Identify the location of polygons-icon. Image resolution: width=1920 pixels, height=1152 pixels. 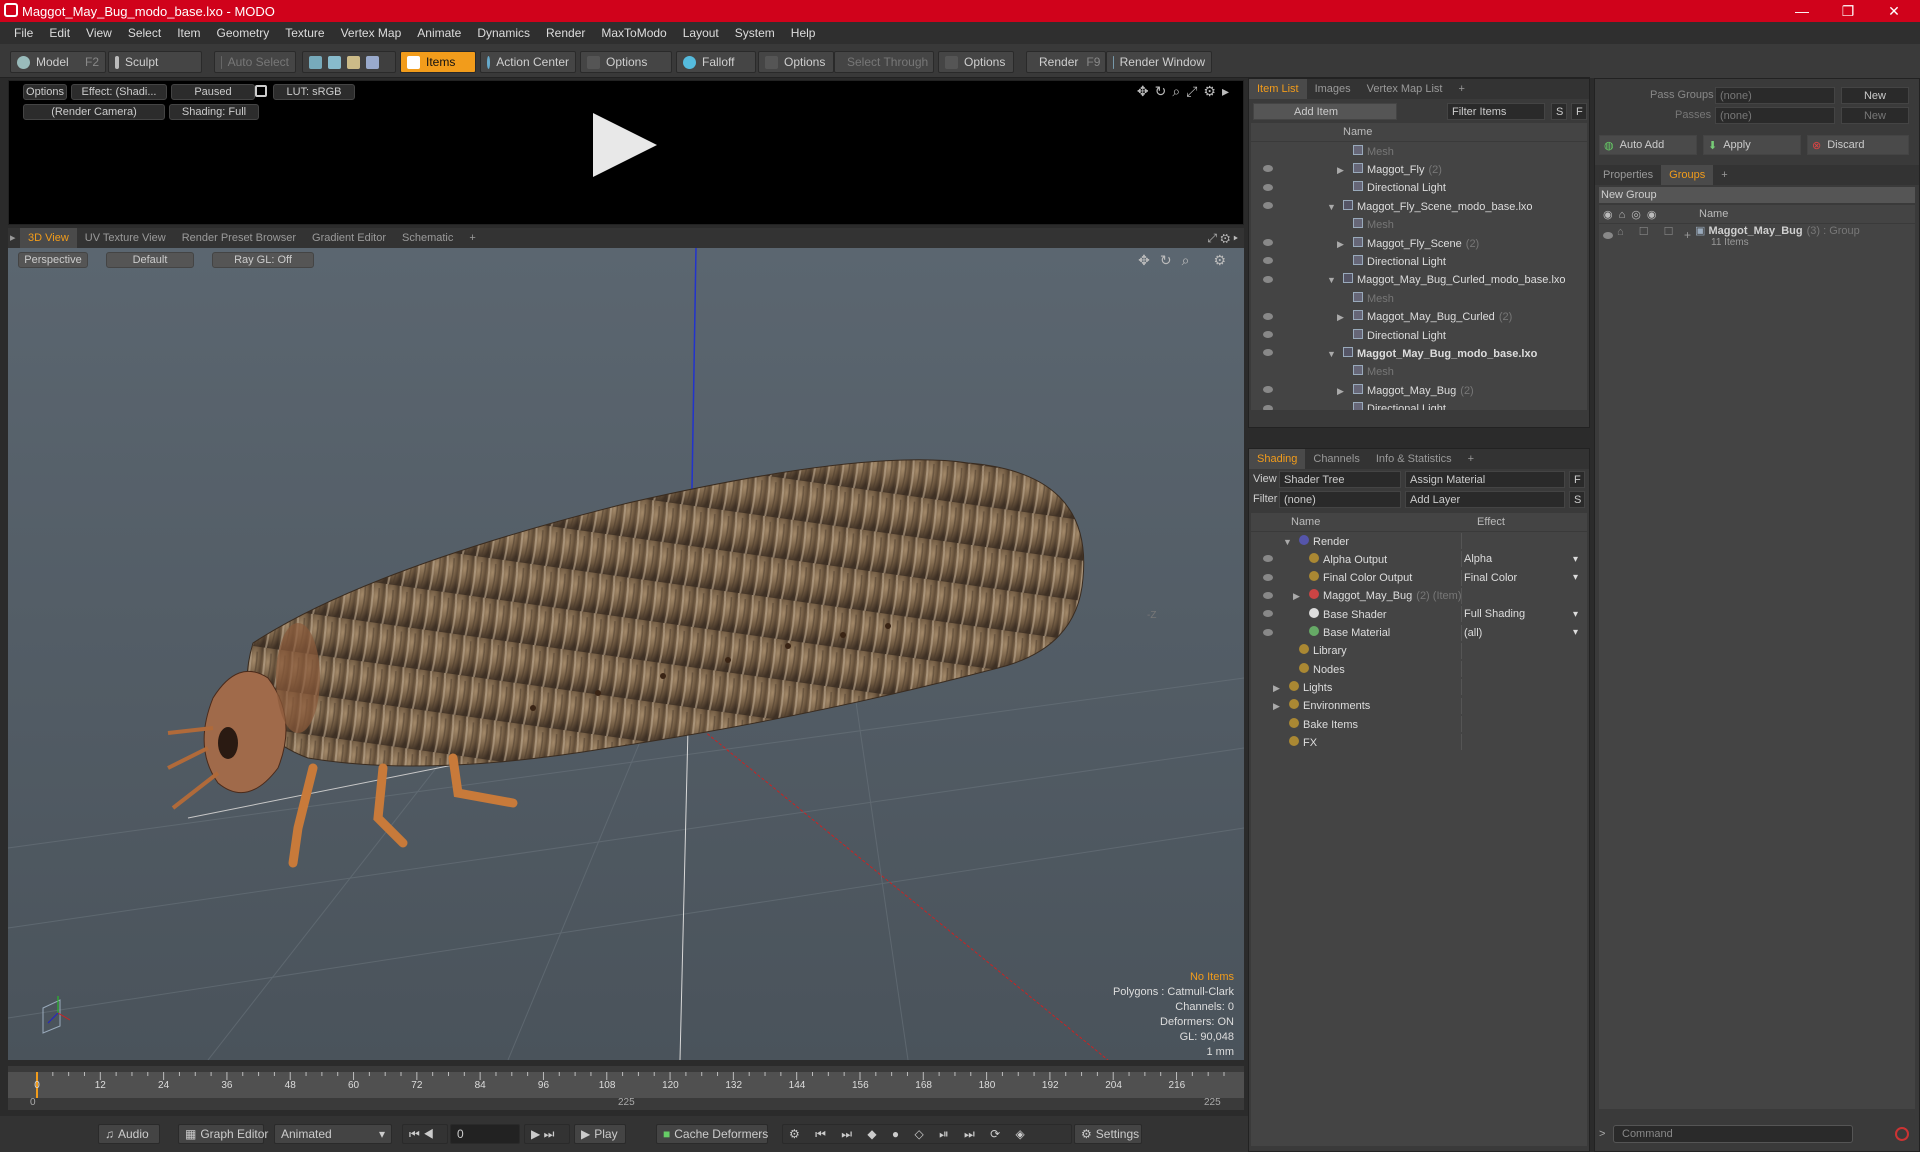
(353, 62).